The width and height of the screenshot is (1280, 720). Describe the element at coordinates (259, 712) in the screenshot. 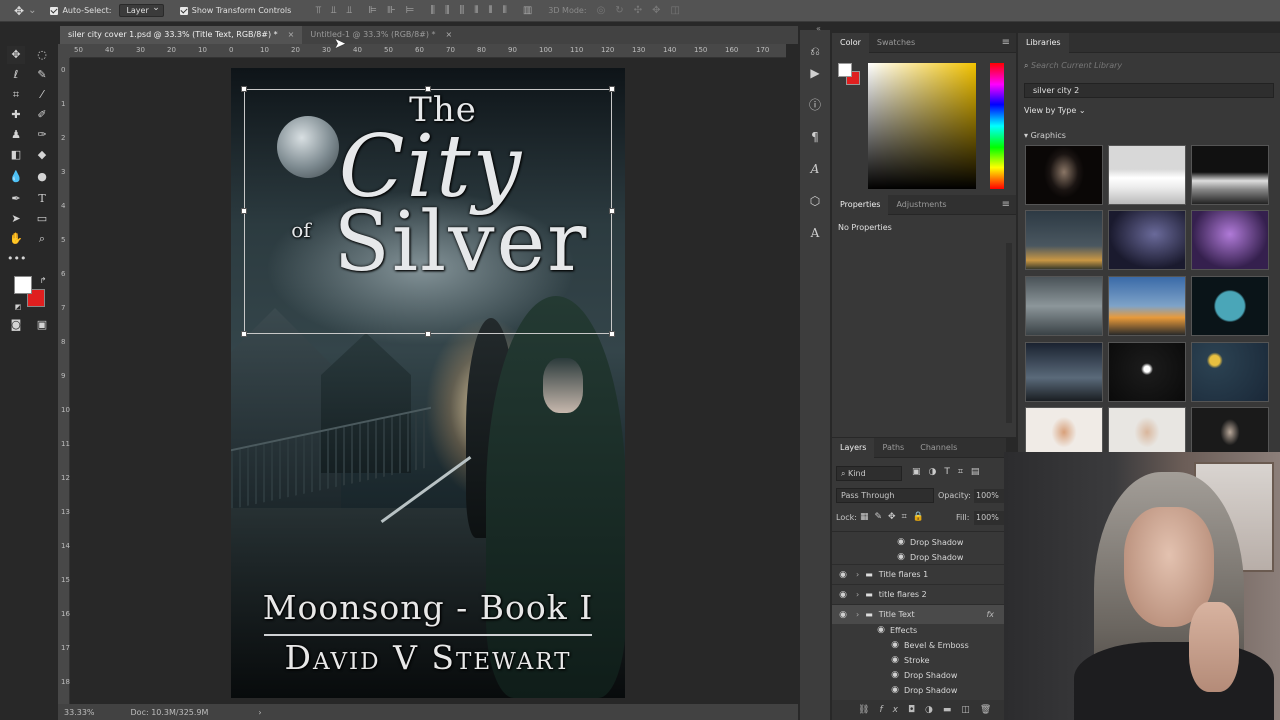

I see `status-menu-arrow: ›` at that location.